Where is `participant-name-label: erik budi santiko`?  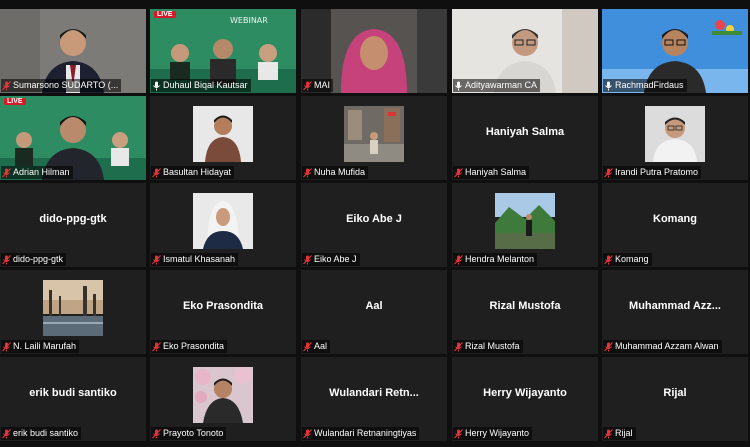 participant-name-label: erik budi santiko is located at coordinates (41, 433).